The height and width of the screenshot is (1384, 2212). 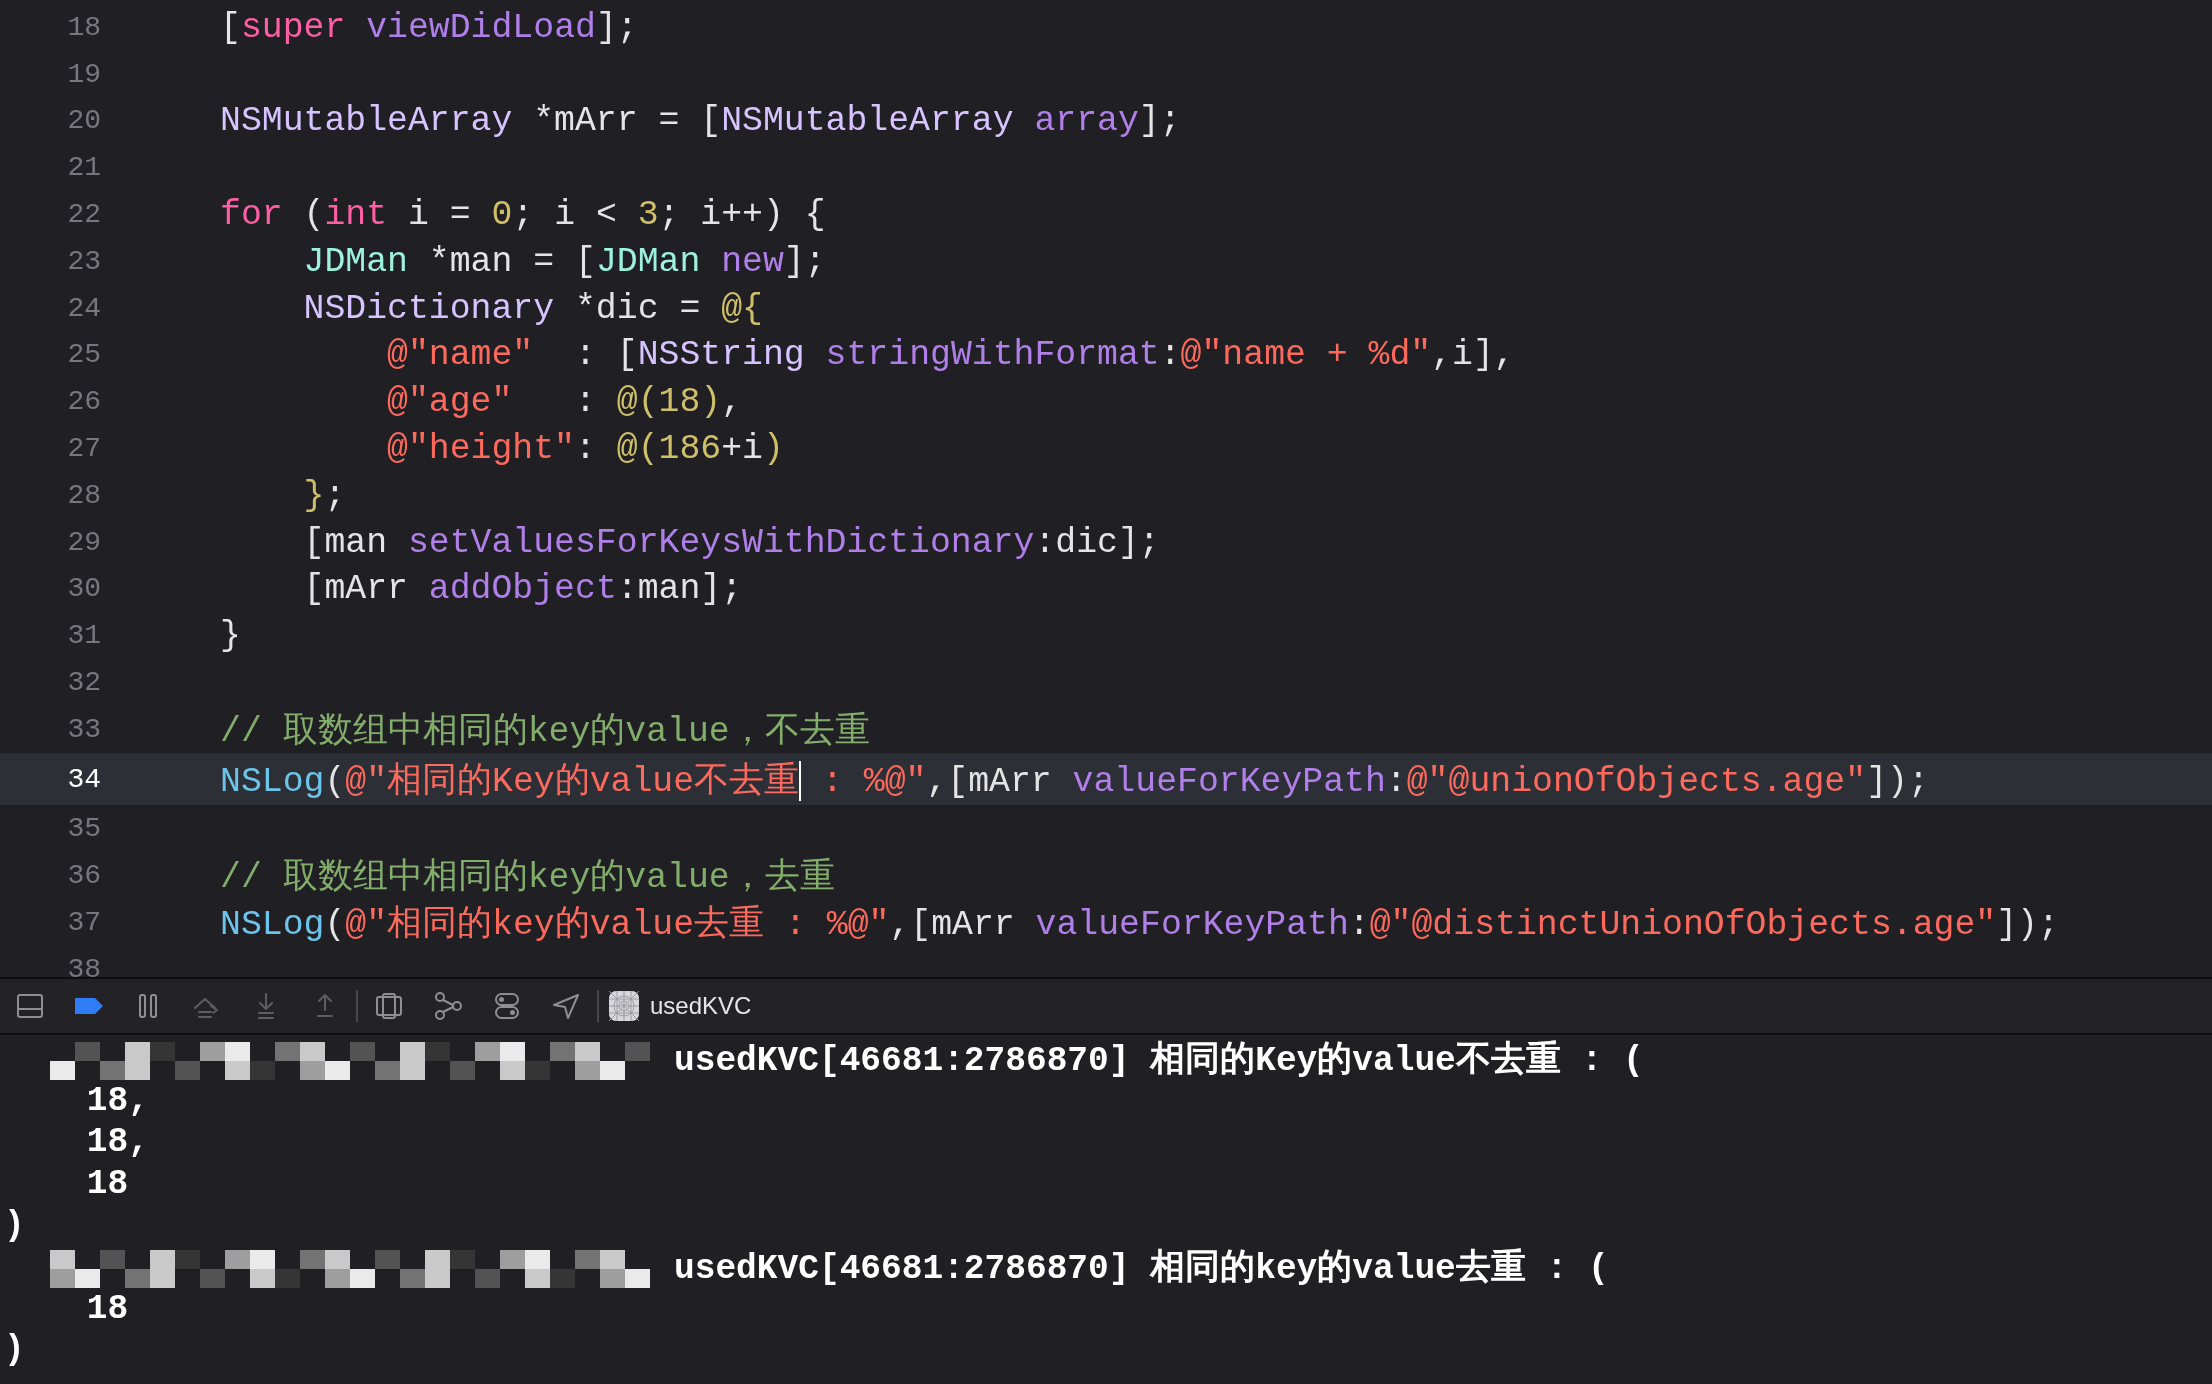 What do you see at coordinates (389, 1006) in the screenshot?
I see `view-hierarchy-icon` at bounding box center [389, 1006].